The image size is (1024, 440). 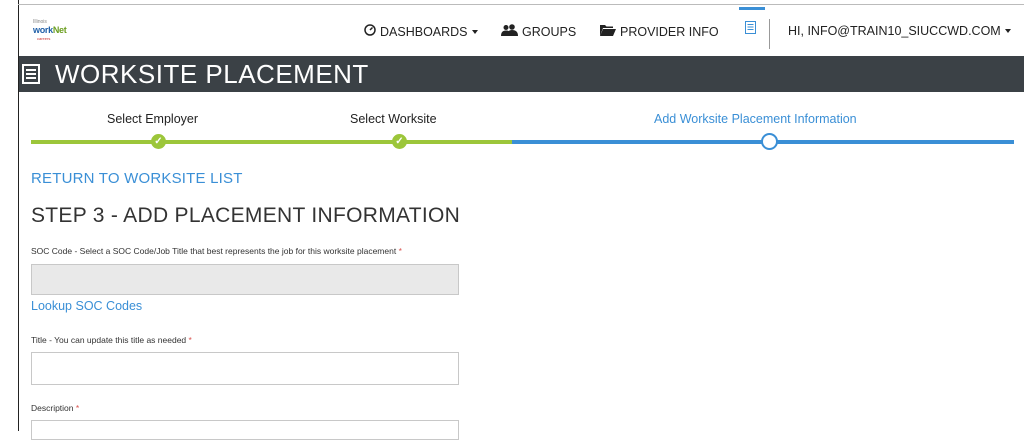 I want to click on step-select-employer-label: Select Employer, so click(x=152, y=119).